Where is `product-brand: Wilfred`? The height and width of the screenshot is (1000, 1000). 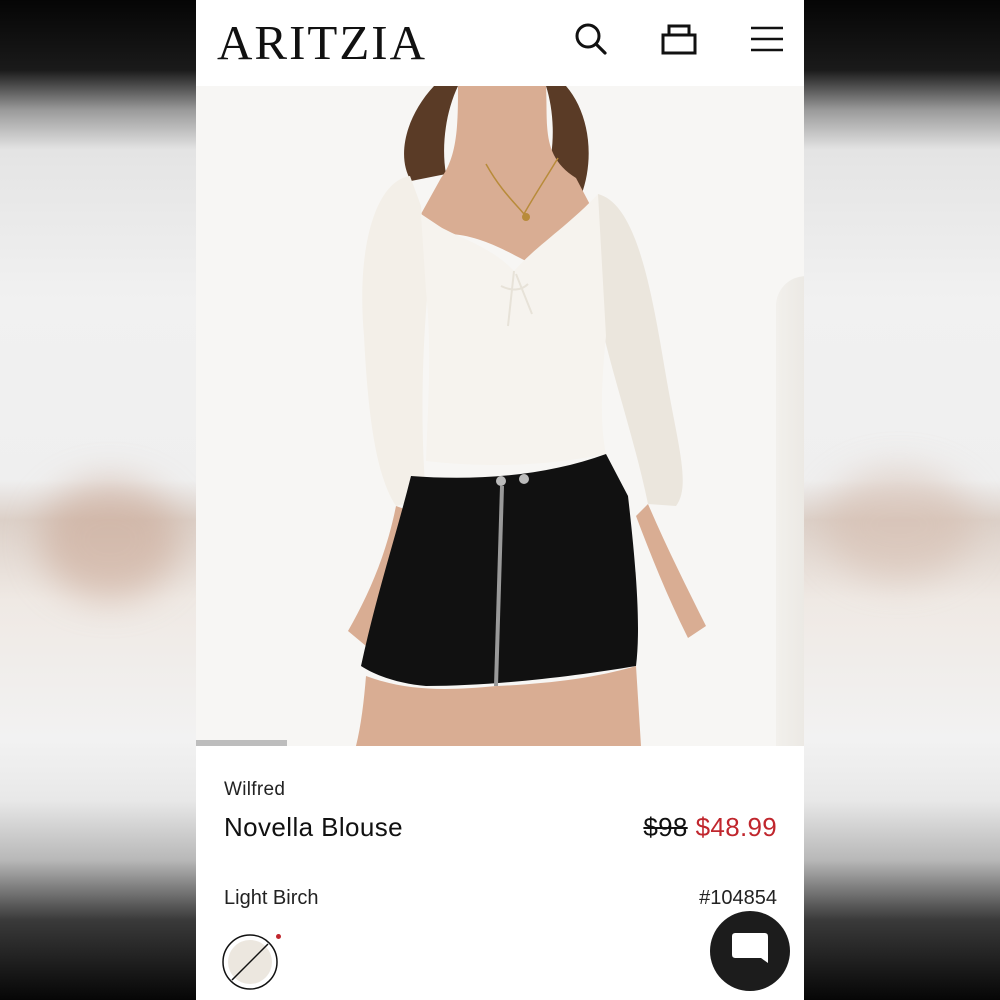 product-brand: Wilfred is located at coordinates (254, 790).